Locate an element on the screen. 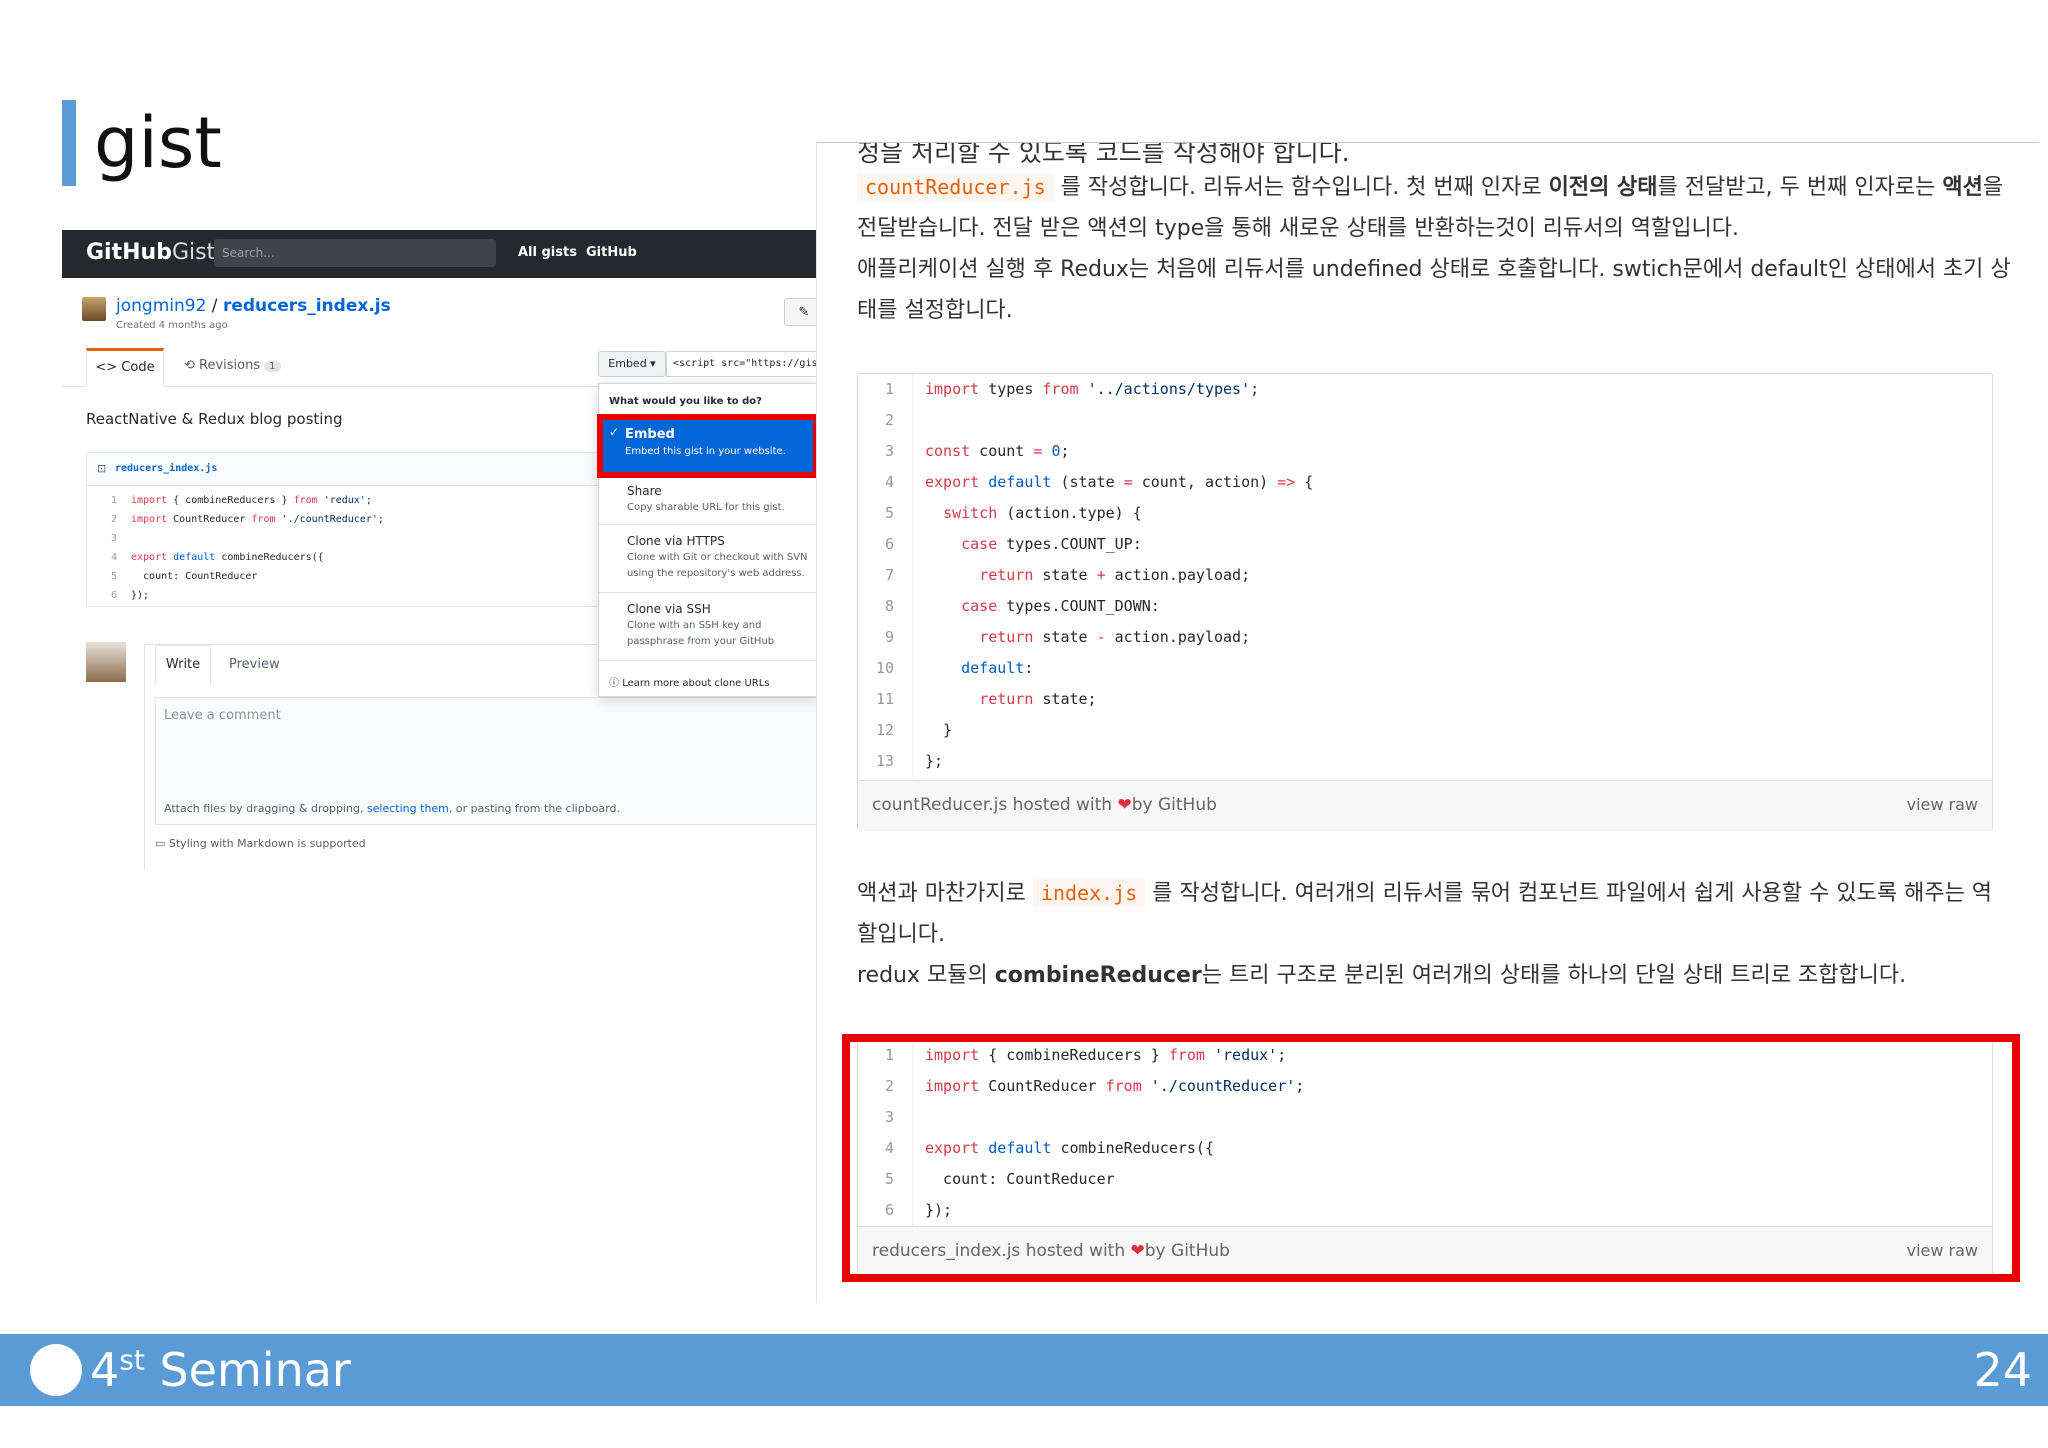 The width and height of the screenshot is (2048, 1448). github-gist-logo: GitHubGist is located at coordinates (150, 253).